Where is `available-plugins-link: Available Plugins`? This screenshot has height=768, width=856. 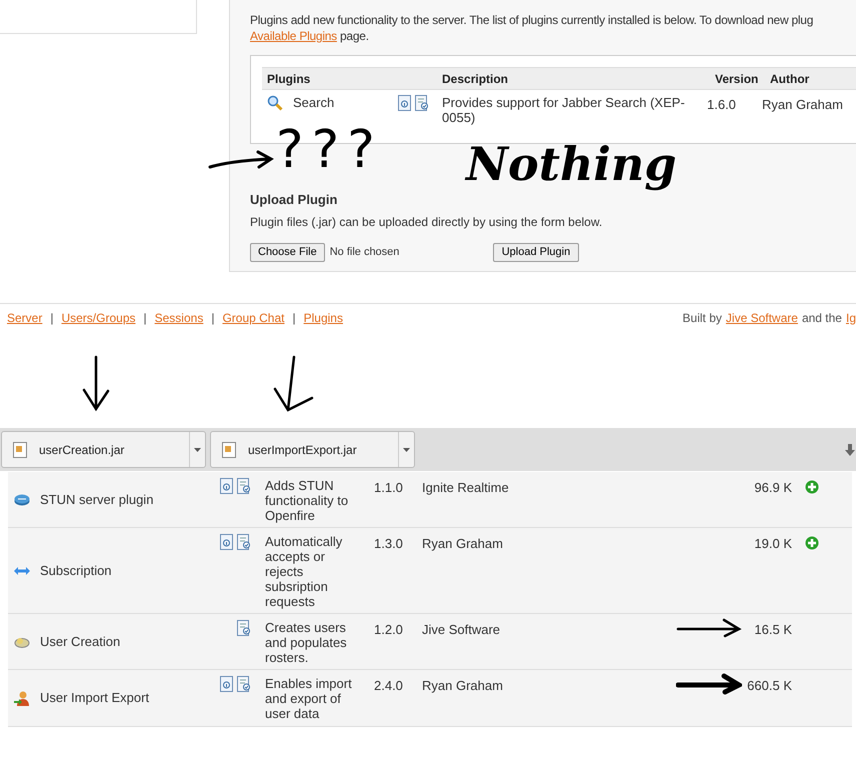
available-plugins-link: Available Plugins is located at coordinates (293, 36).